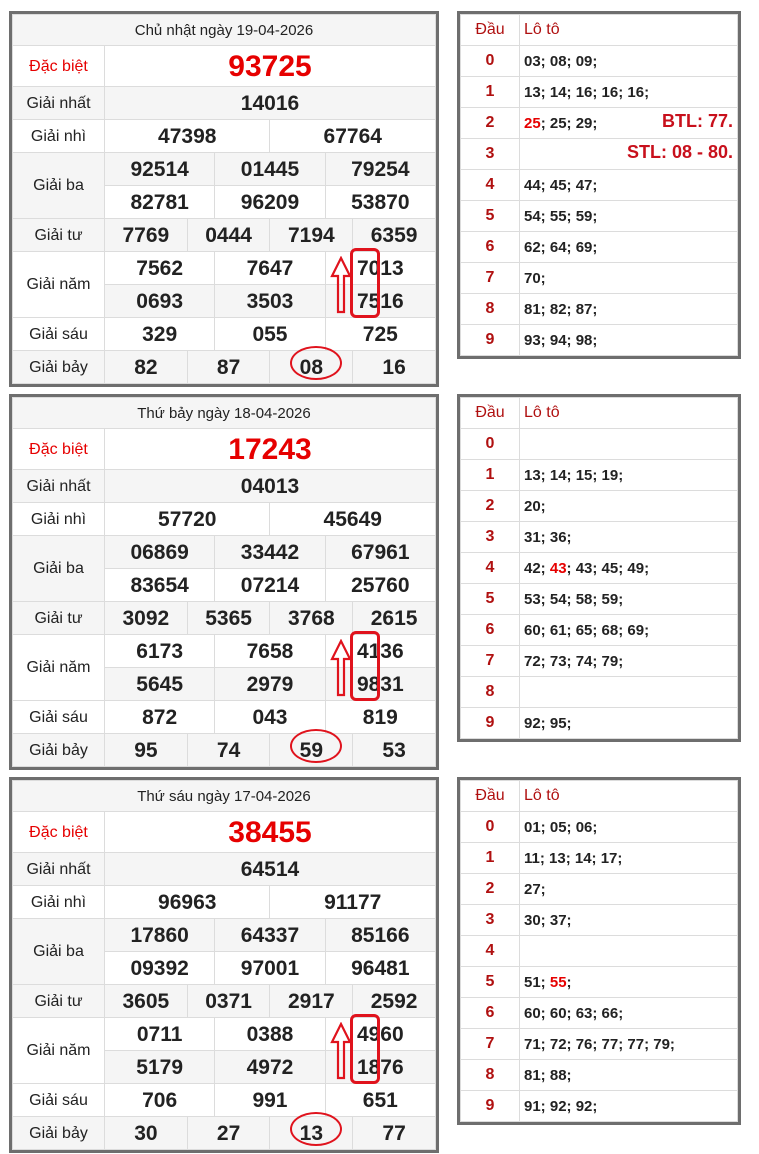 The image size is (759, 1154). What do you see at coordinates (146, 1001) in the screenshot?
I see `fourth-prize-number: 3605` at bounding box center [146, 1001].